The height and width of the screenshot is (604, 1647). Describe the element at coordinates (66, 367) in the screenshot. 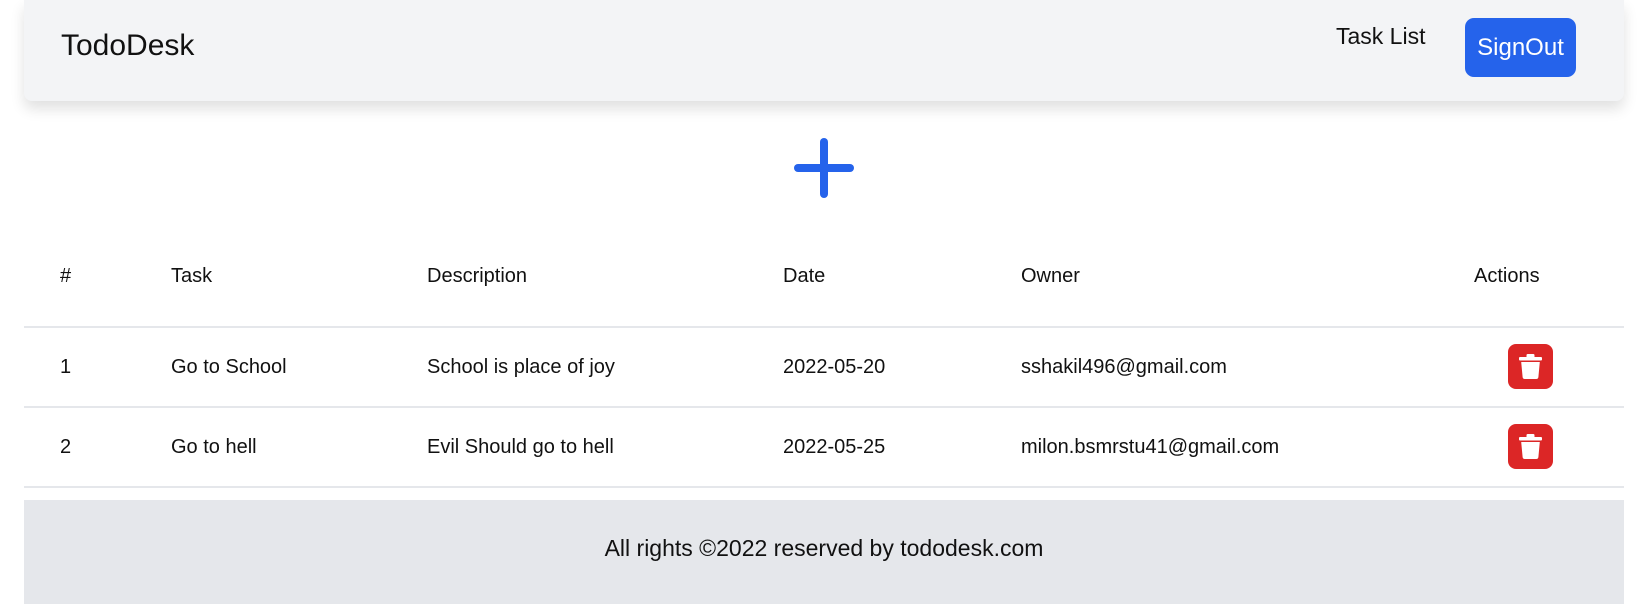

I see `row-number: 1` at that location.